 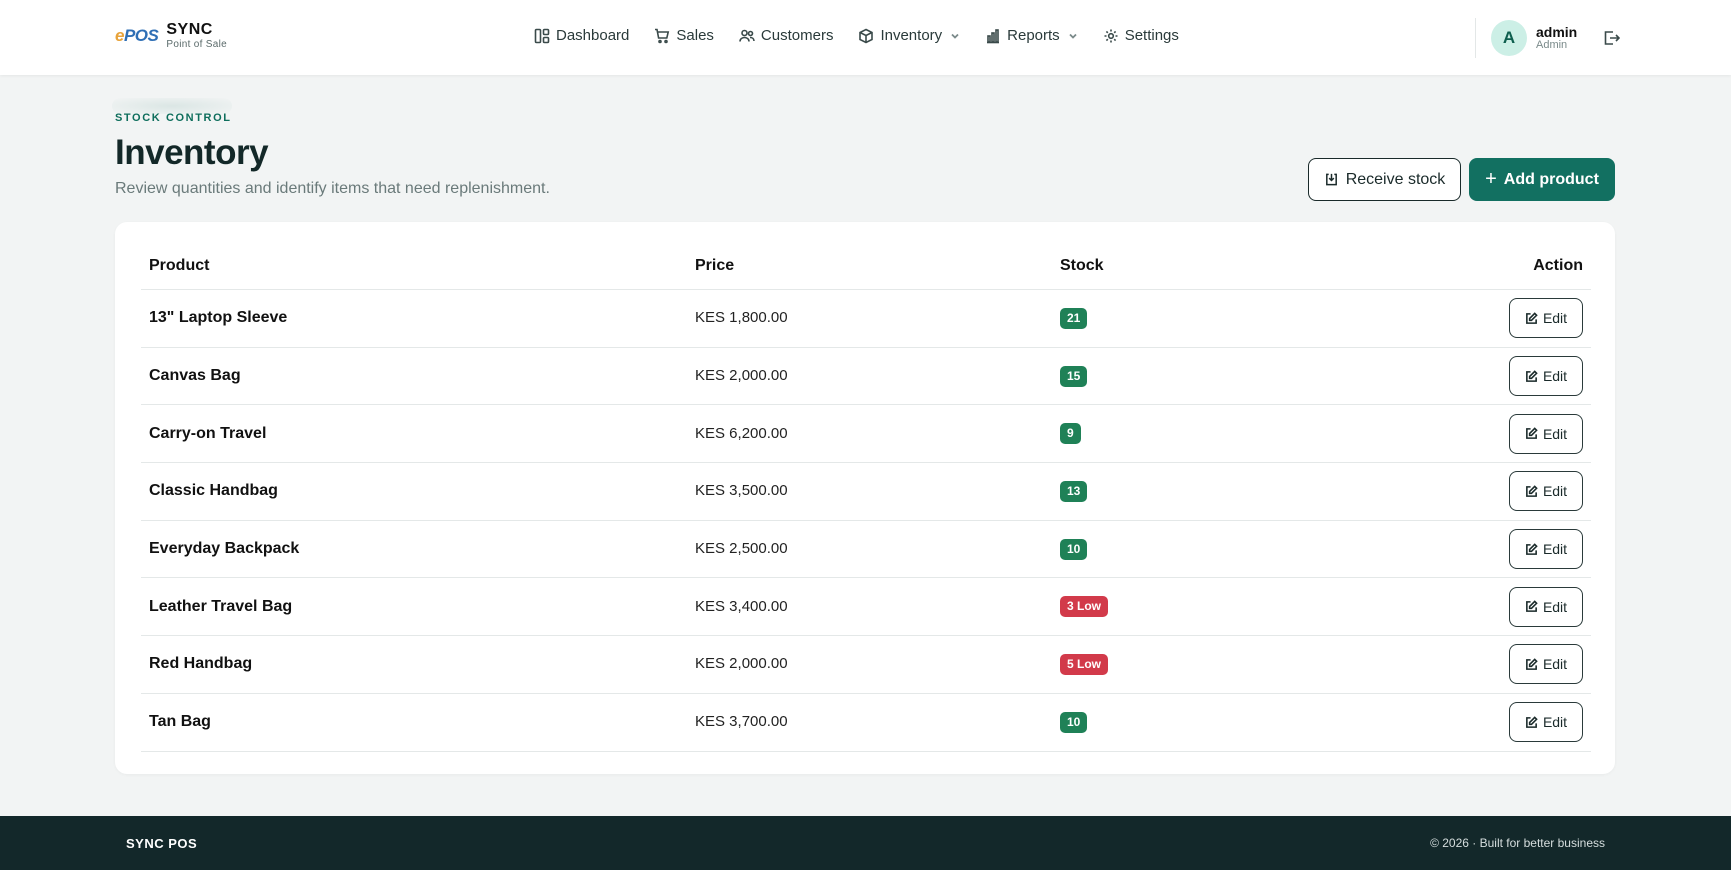 What do you see at coordinates (1558, 265) in the screenshot?
I see `header-action: Action` at bounding box center [1558, 265].